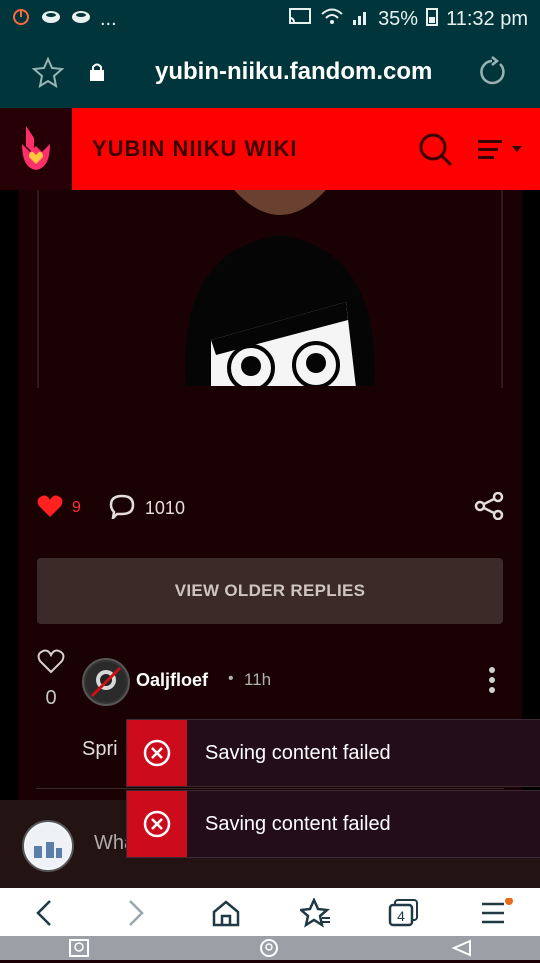 This screenshot has width=540, height=963. Describe the element at coordinates (293, 72) in the screenshot. I see `url-text: yubin-niiku.fandom.com` at that location.